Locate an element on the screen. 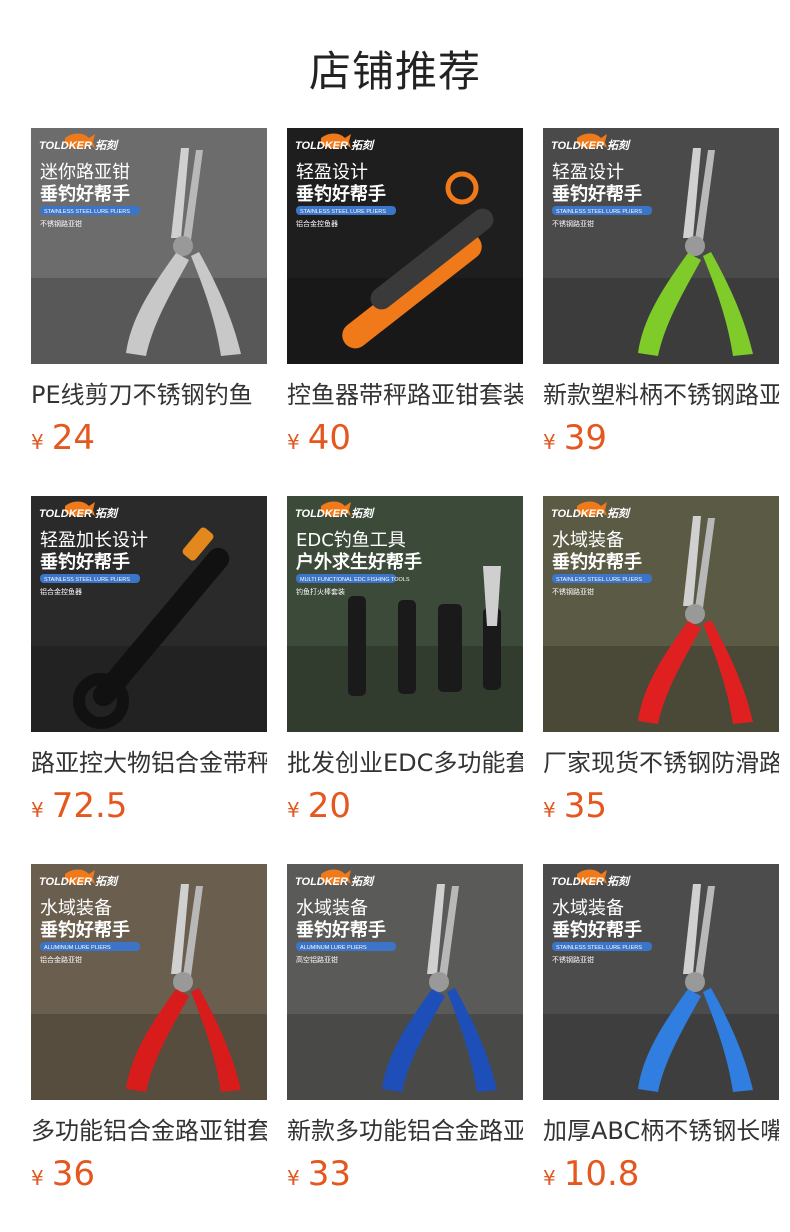  banner-line1: EDC钓鱼工具 is located at coordinates (351, 540).